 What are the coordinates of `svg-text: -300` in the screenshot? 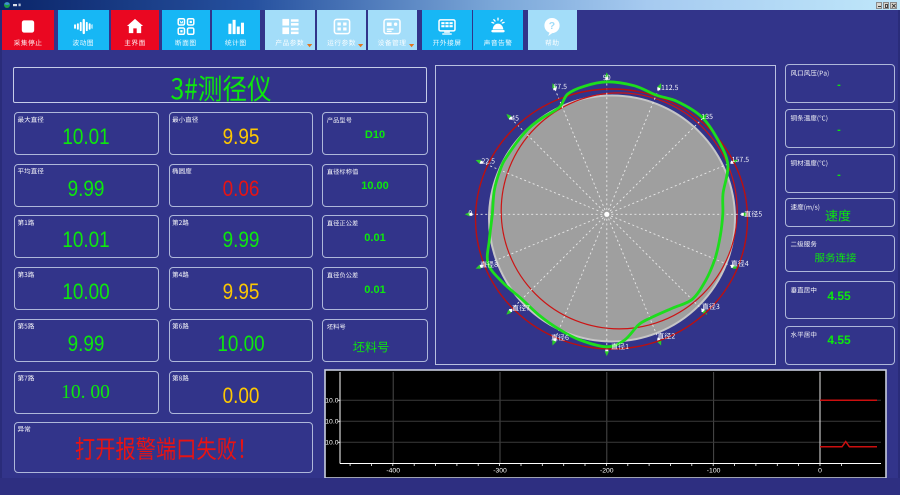 It's located at (500, 471).